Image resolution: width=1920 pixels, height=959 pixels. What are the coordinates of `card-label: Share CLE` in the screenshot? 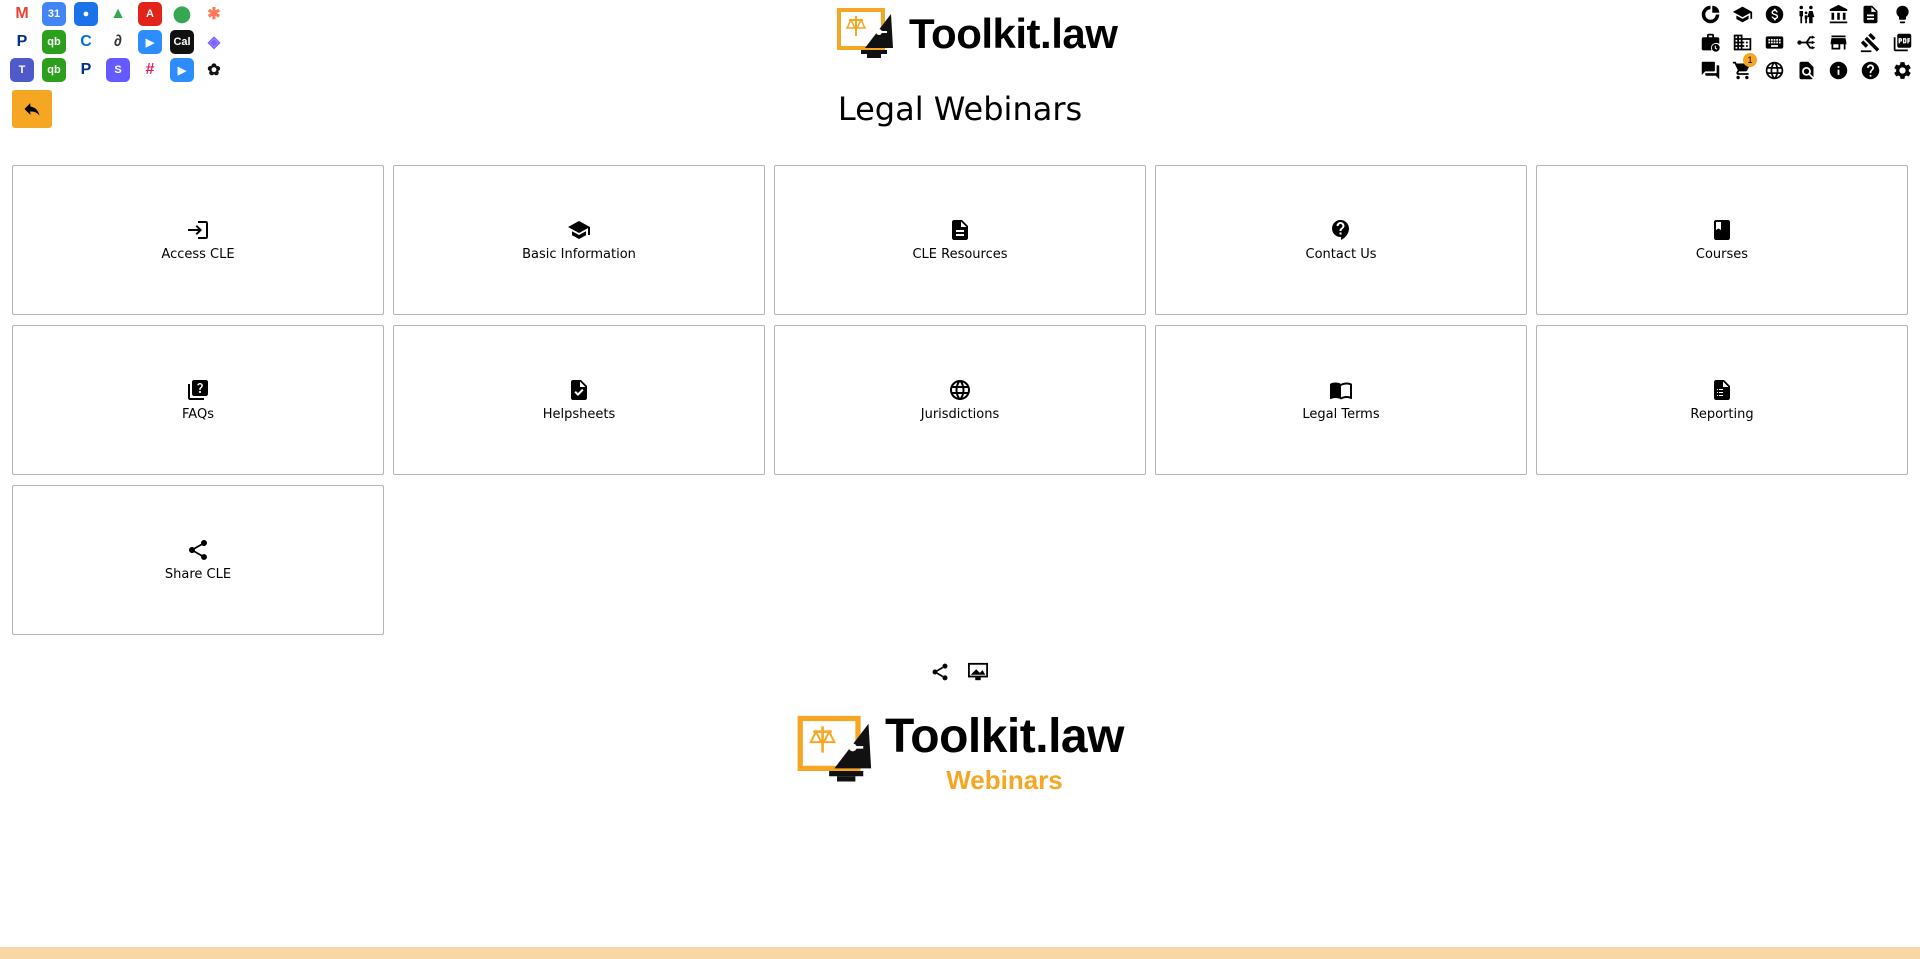 It's located at (198, 574).